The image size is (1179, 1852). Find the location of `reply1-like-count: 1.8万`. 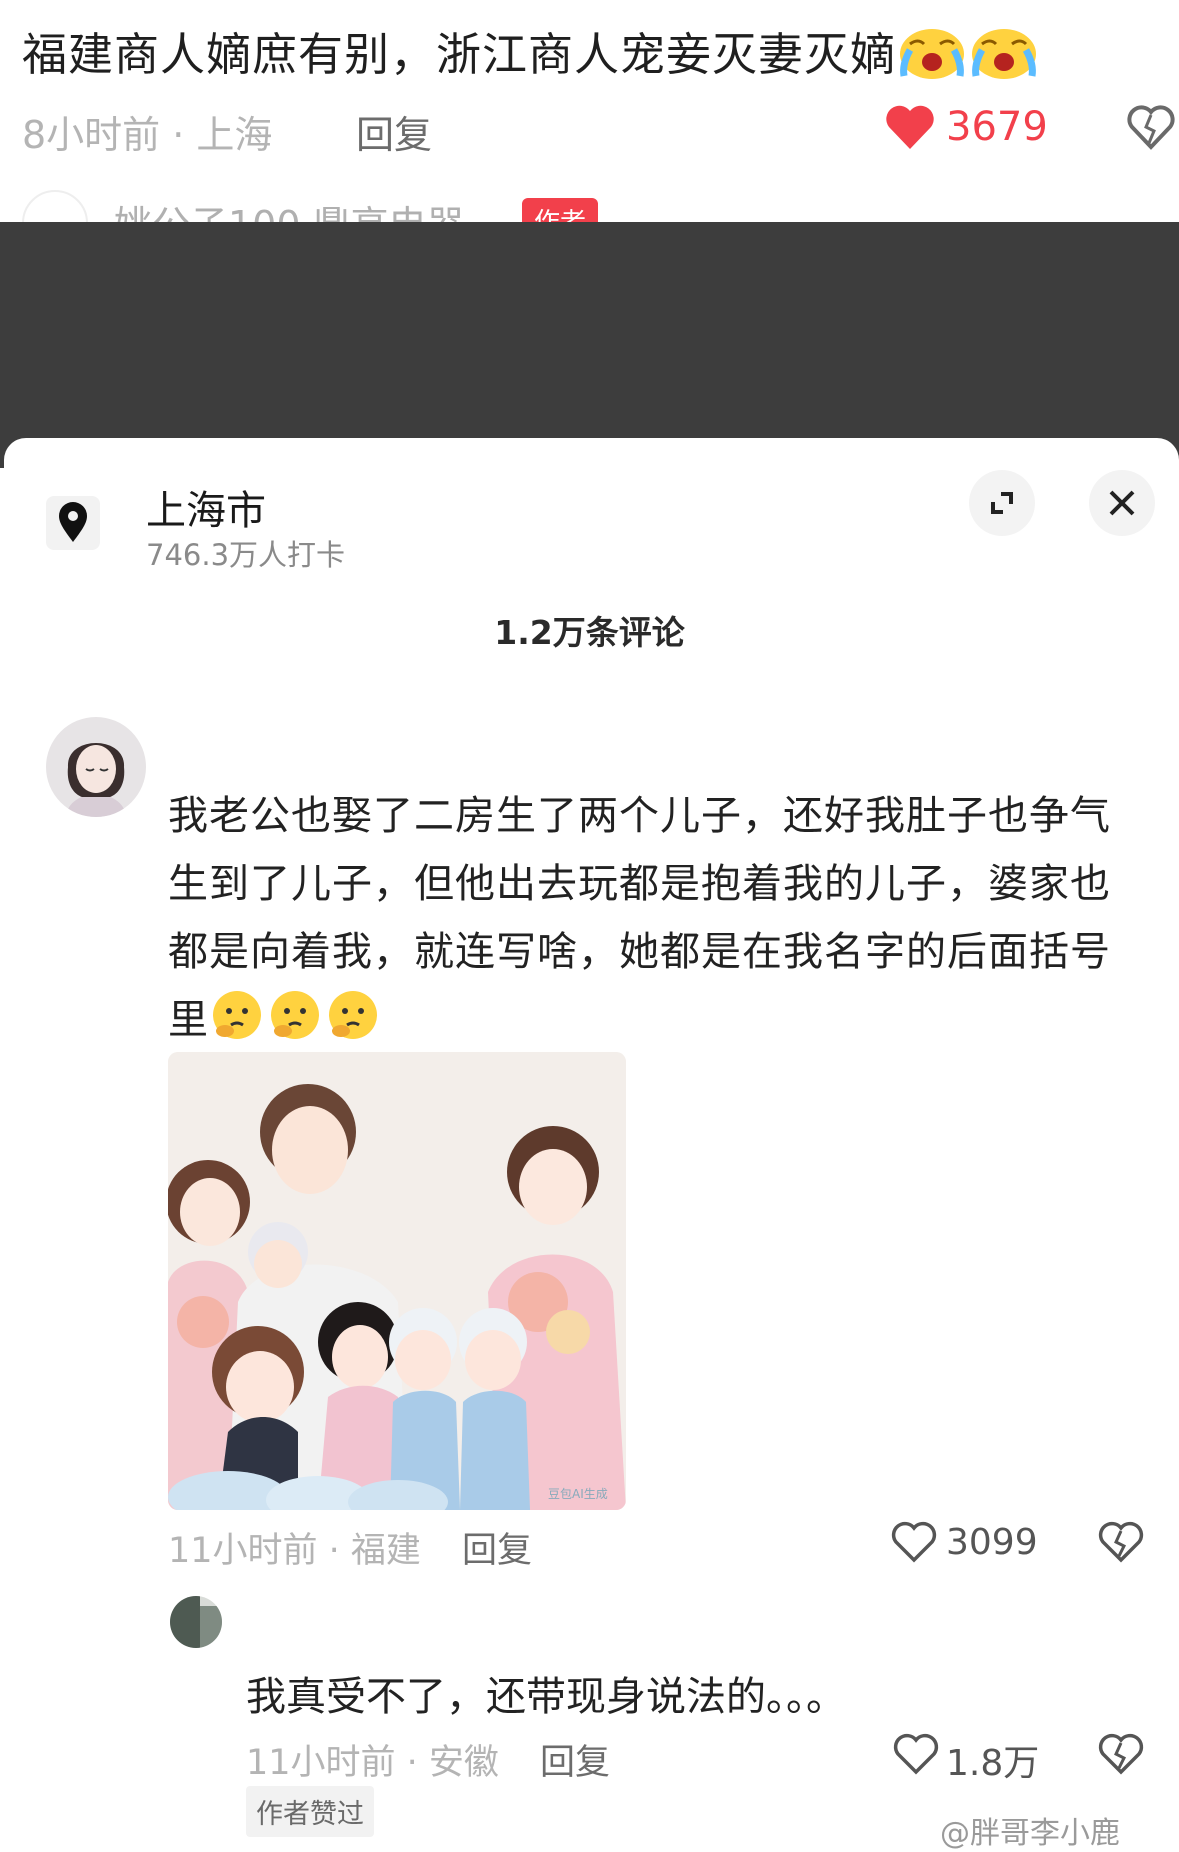

reply1-like-count: 1.8万 is located at coordinates (993, 1763).